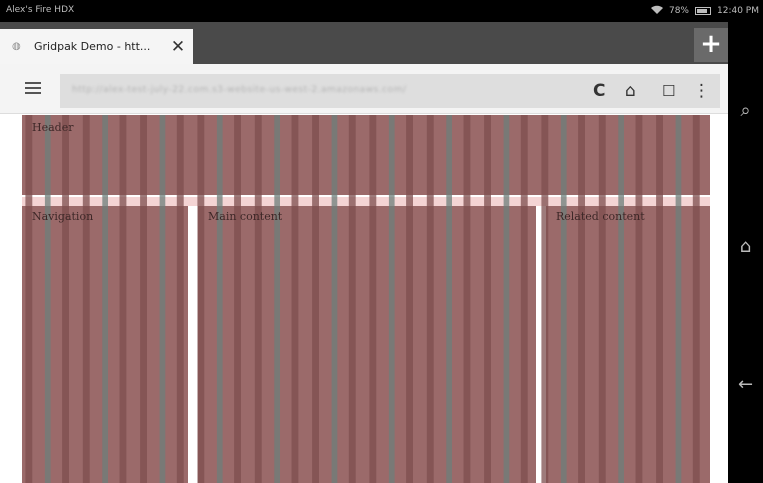  I want to click on new-tab-button: +, so click(711, 45).